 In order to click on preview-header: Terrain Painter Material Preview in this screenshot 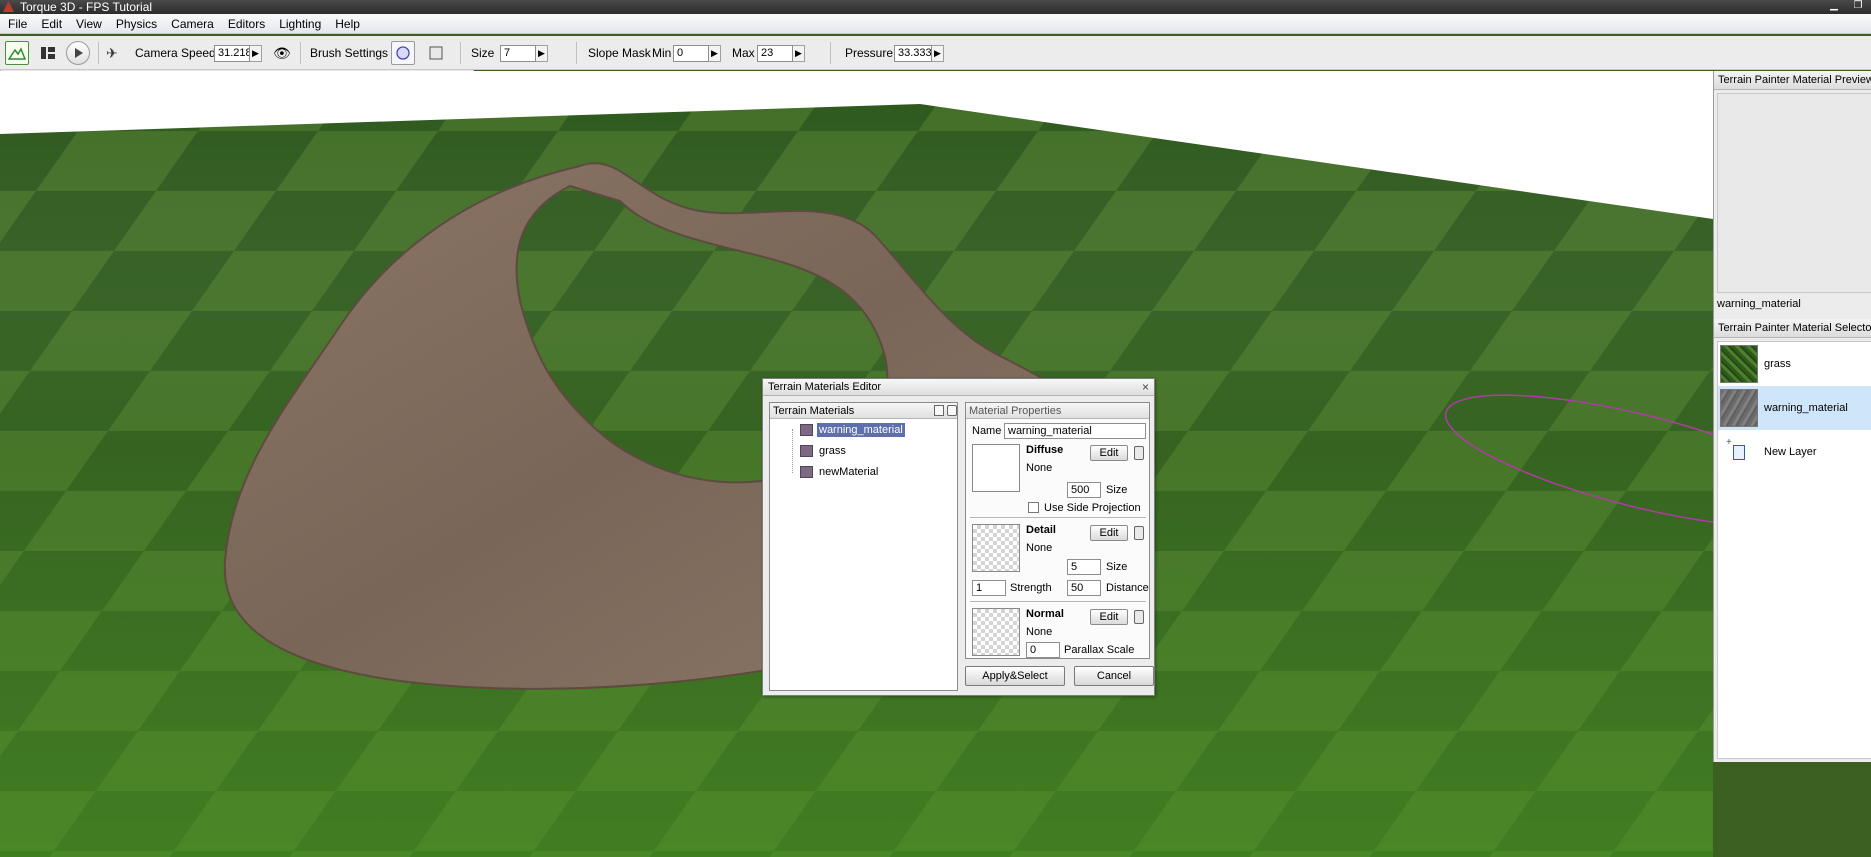, I will do `click(1792, 80)`.